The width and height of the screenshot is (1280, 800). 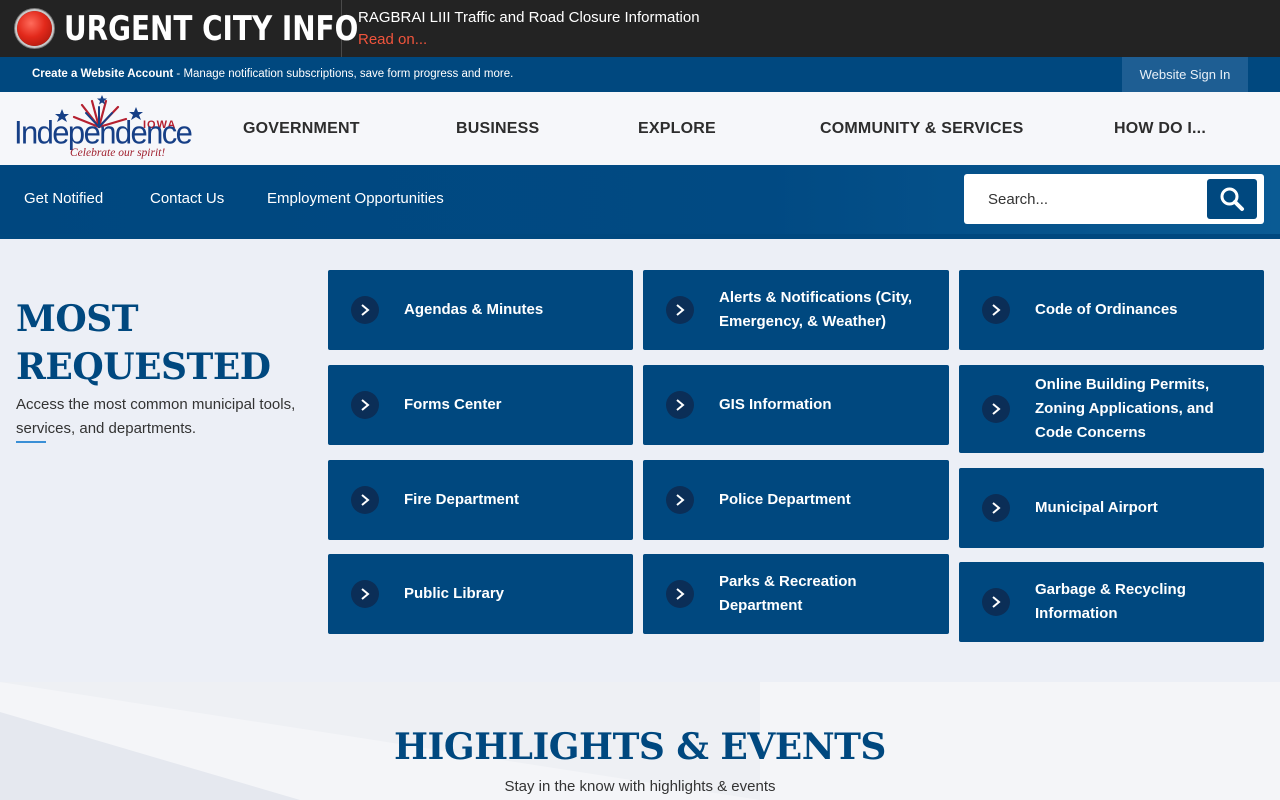 I want to click on most-requested-title: MOST REQUESTED, so click(x=143, y=343).